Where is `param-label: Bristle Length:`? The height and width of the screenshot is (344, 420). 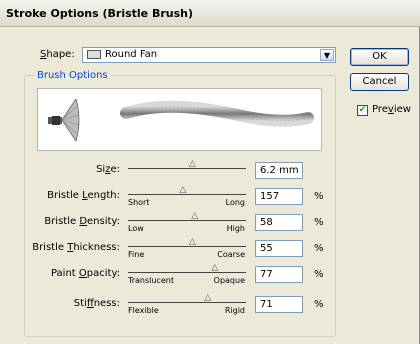
param-label: Bristle Length: is located at coordinates (83, 195).